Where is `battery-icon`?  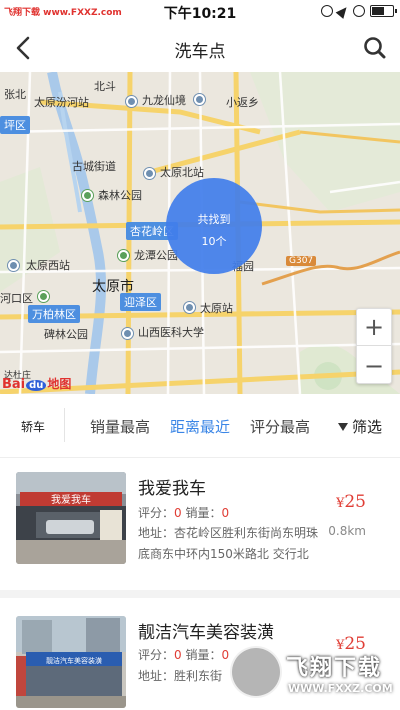
battery-icon is located at coordinates (383, 11).